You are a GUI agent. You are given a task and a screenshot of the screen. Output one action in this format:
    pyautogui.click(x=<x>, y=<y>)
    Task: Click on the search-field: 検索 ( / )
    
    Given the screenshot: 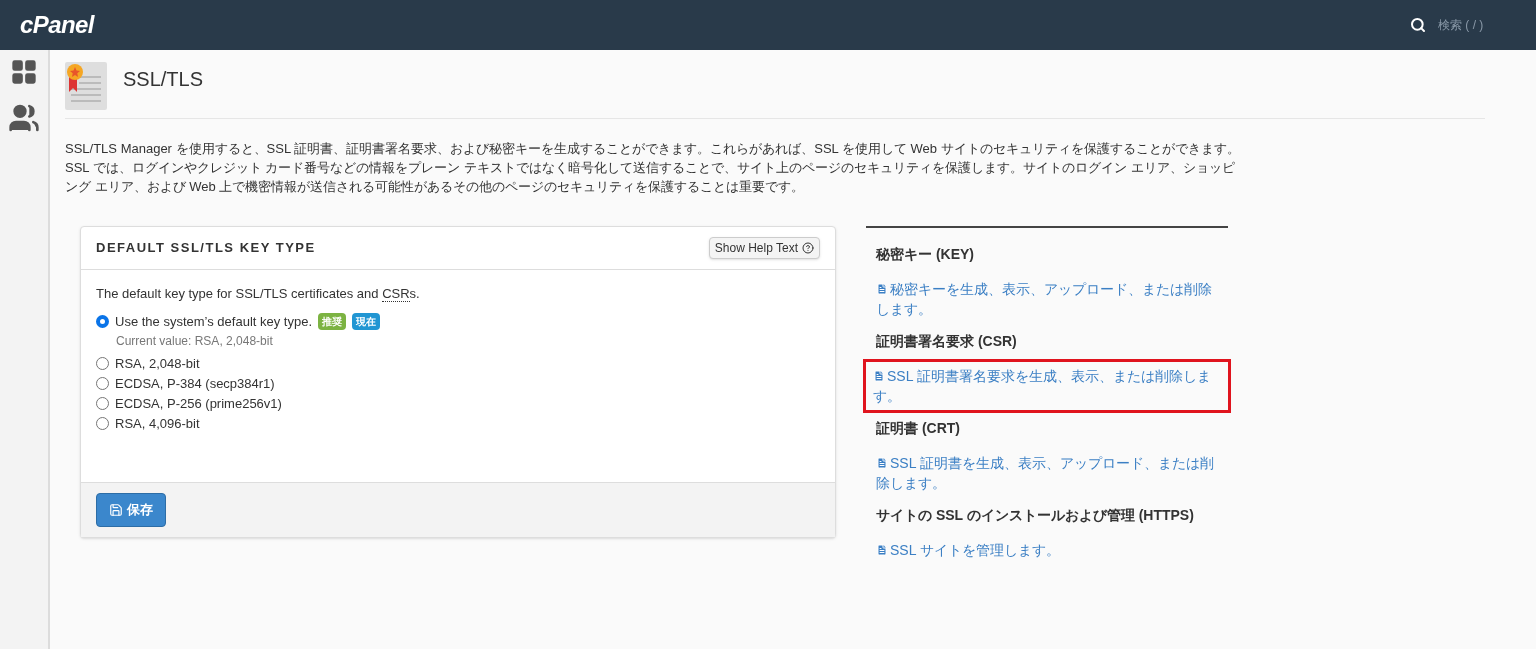 What is the action you would take?
    pyautogui.click(x=1473, y=25)
    